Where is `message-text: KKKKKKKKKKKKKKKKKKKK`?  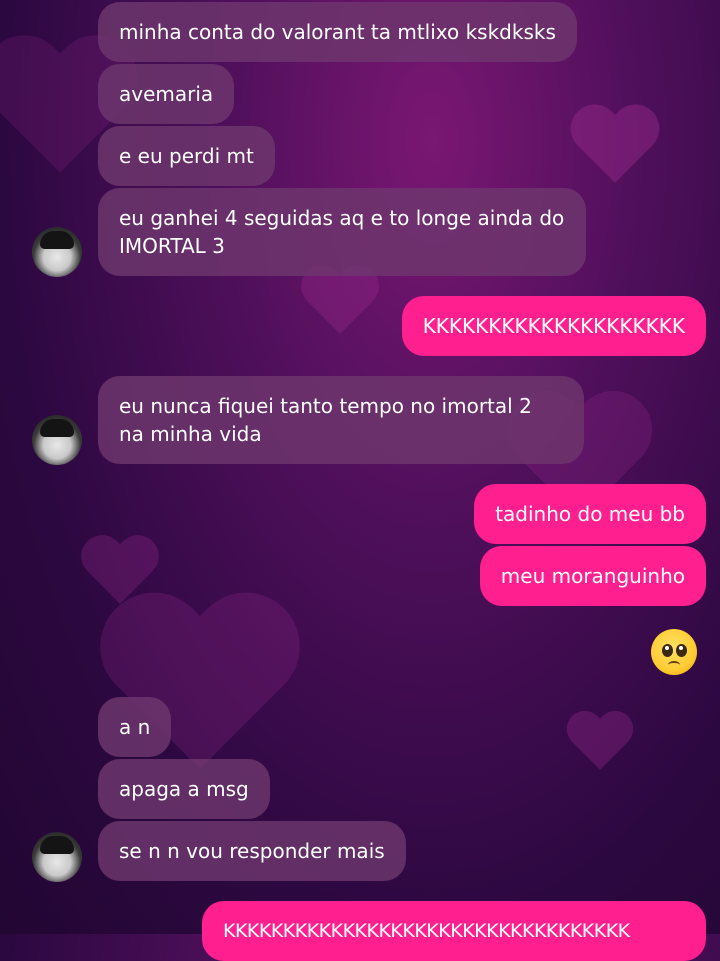
message-text: KKKKKKKKKKKKKKKKKKKK is located at coordinates (553, 326).